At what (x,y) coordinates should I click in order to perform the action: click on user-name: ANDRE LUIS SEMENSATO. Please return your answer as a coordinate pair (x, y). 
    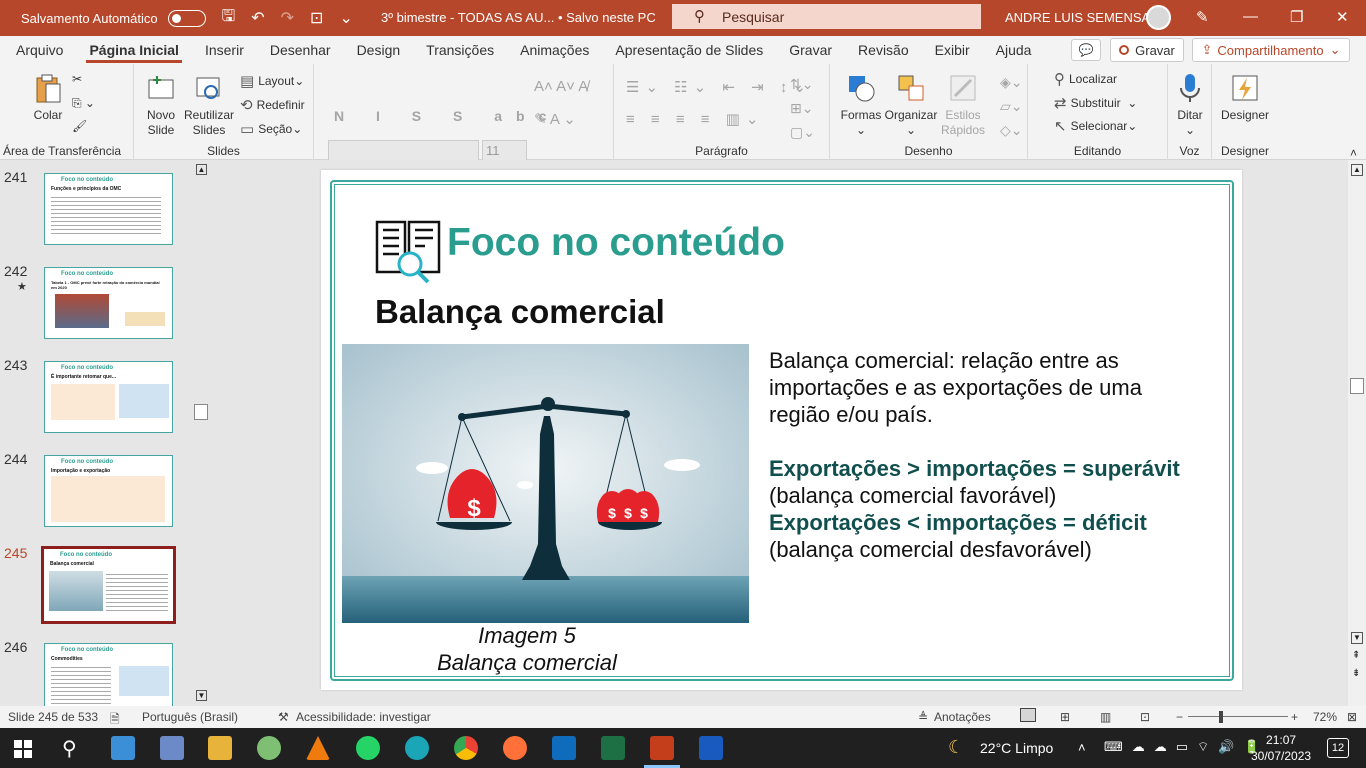
    Looking at the image, I should click on (1086, 17).